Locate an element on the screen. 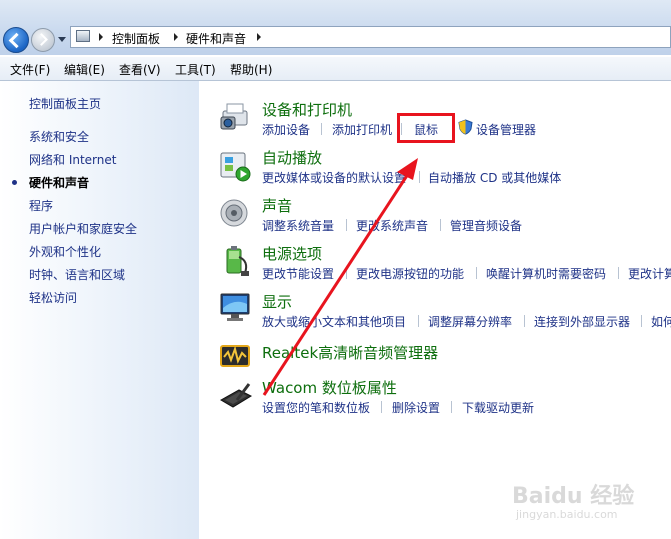 This screenshot has height=539, width=671. sidebar-item-hardware-sound: 硬件和声音 is located at coordinates (59, 183).